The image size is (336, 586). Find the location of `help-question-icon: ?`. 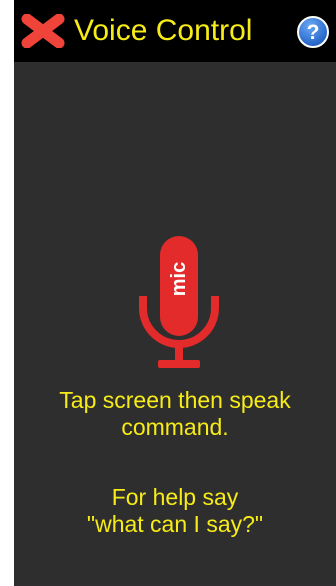

help-question-icon: ? is located at coordinates (313, 32).